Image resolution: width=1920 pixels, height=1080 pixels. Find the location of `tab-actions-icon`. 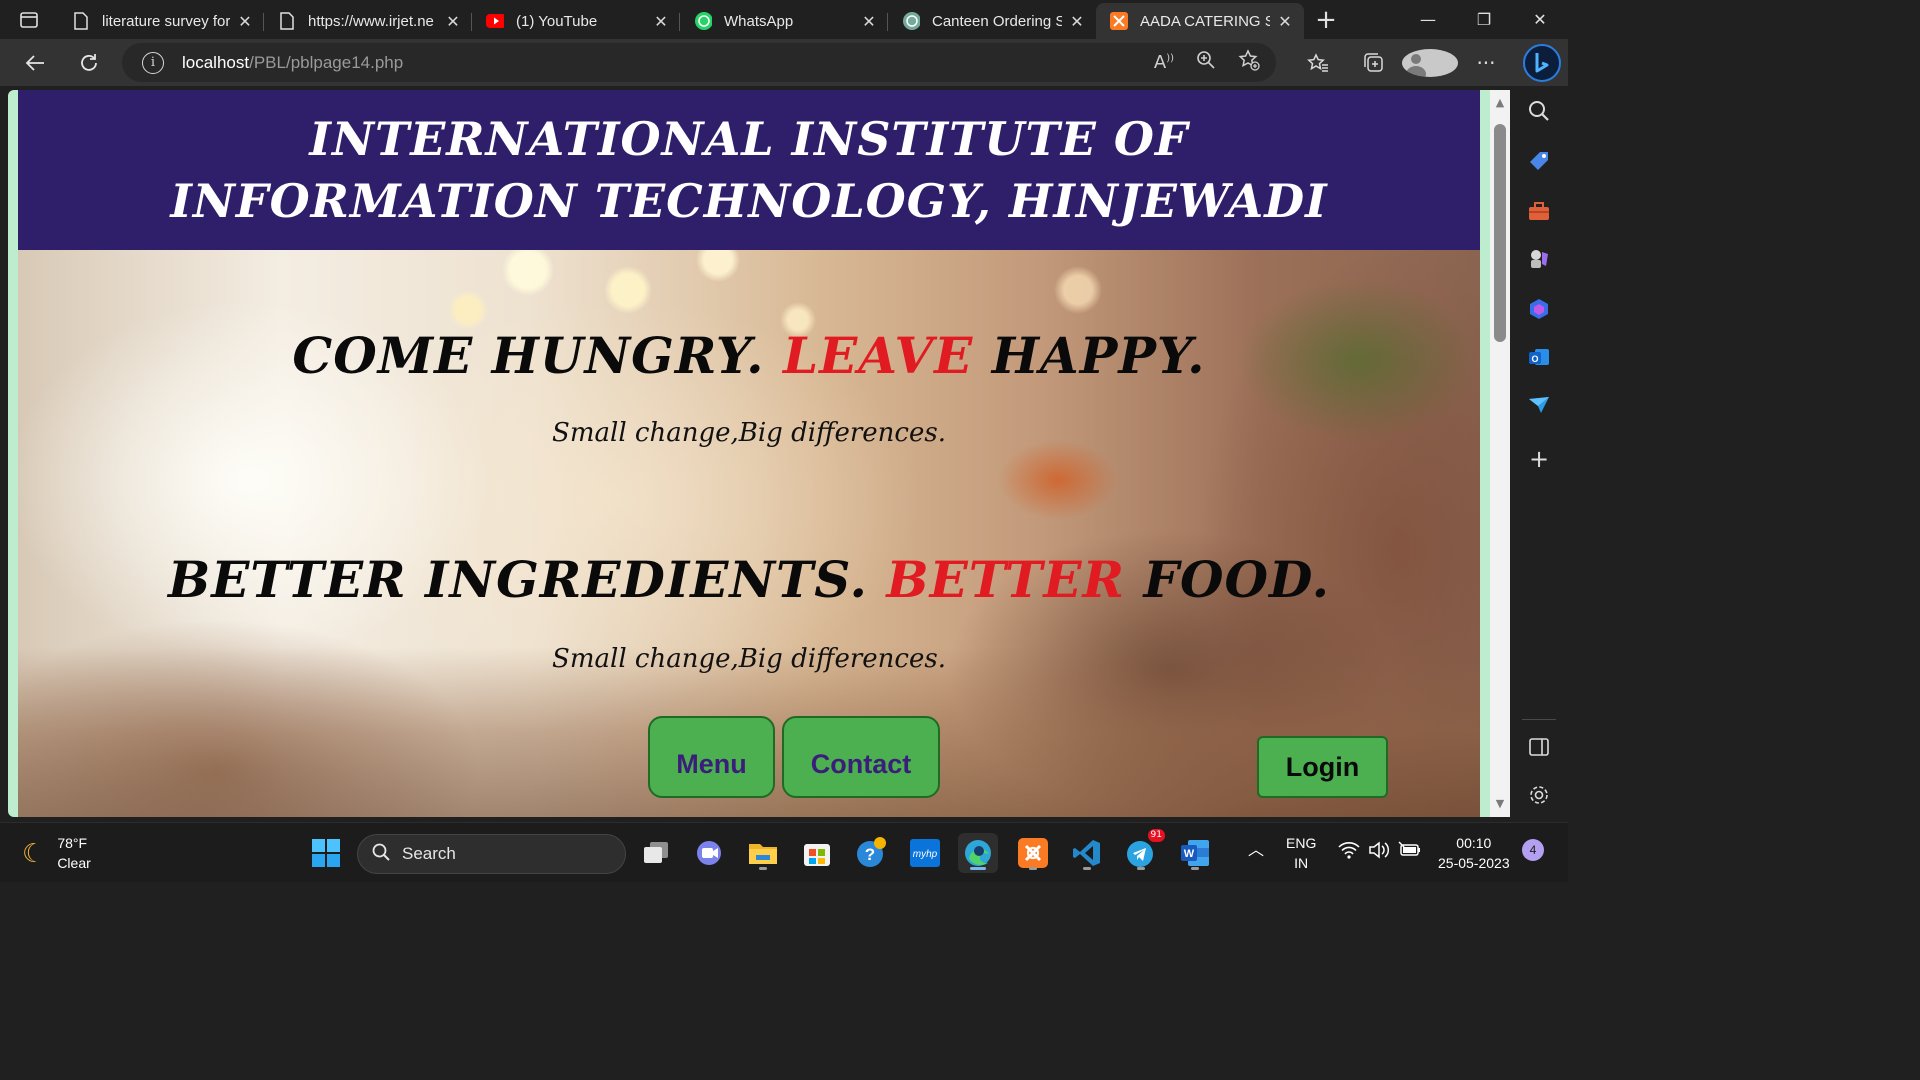

tab-actions-icon is located at coordinates (29, 19).